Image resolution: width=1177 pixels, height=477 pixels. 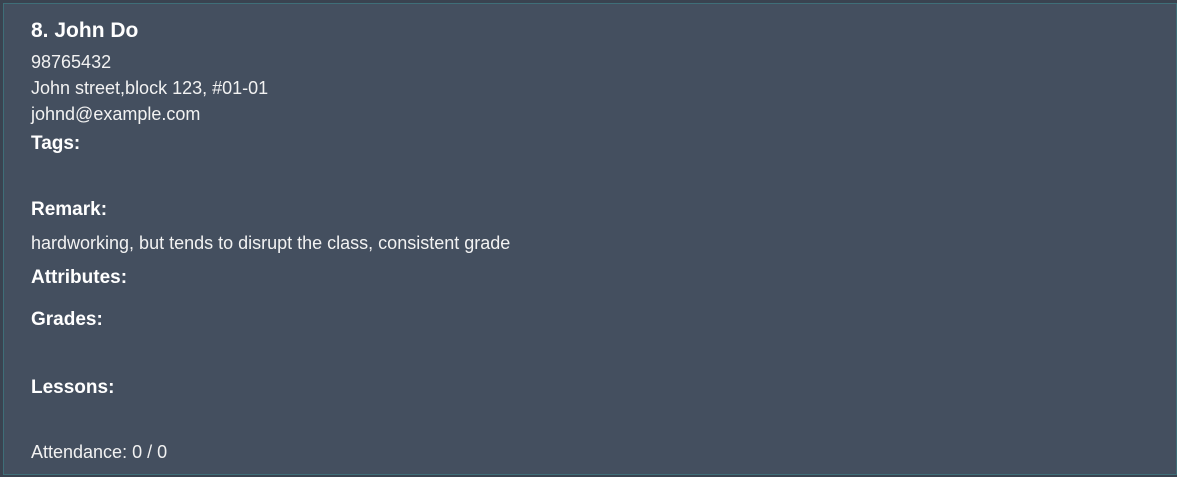 I want to click on attendance-text: Attendance: 0 / 0, so click(x=99, y=452).